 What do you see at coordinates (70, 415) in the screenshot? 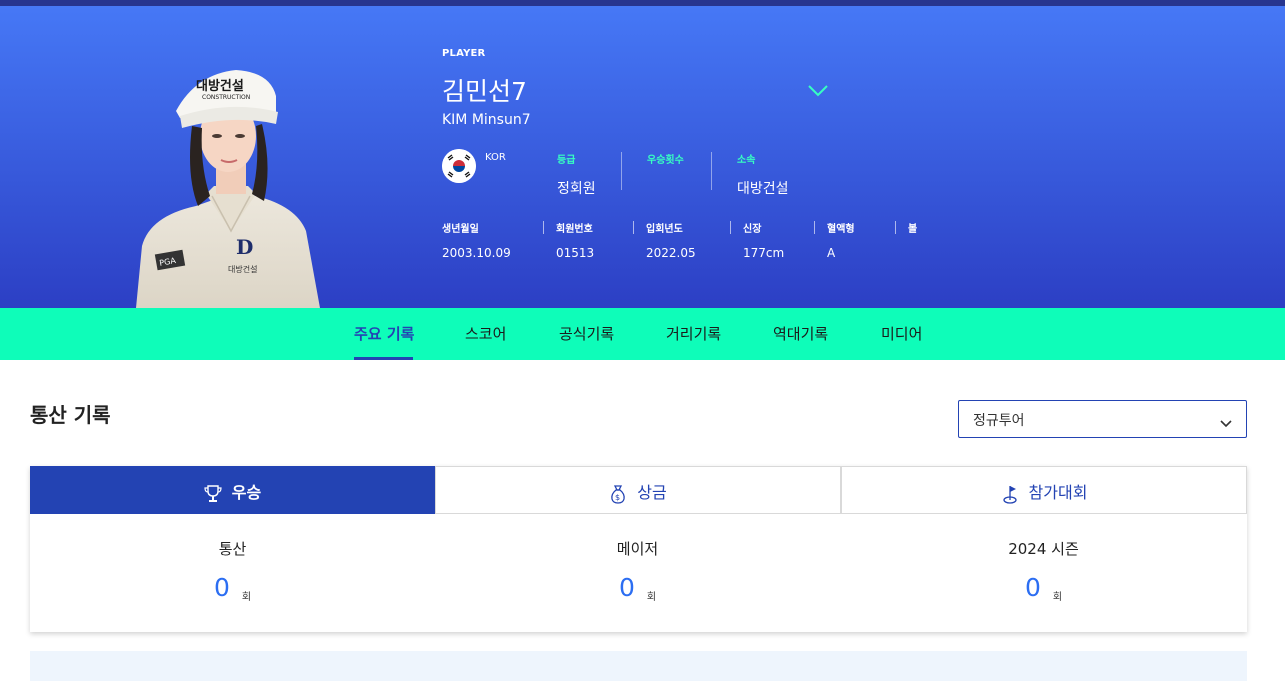
I see `section-title: 통산 기록` at bounding box center [70, 415].